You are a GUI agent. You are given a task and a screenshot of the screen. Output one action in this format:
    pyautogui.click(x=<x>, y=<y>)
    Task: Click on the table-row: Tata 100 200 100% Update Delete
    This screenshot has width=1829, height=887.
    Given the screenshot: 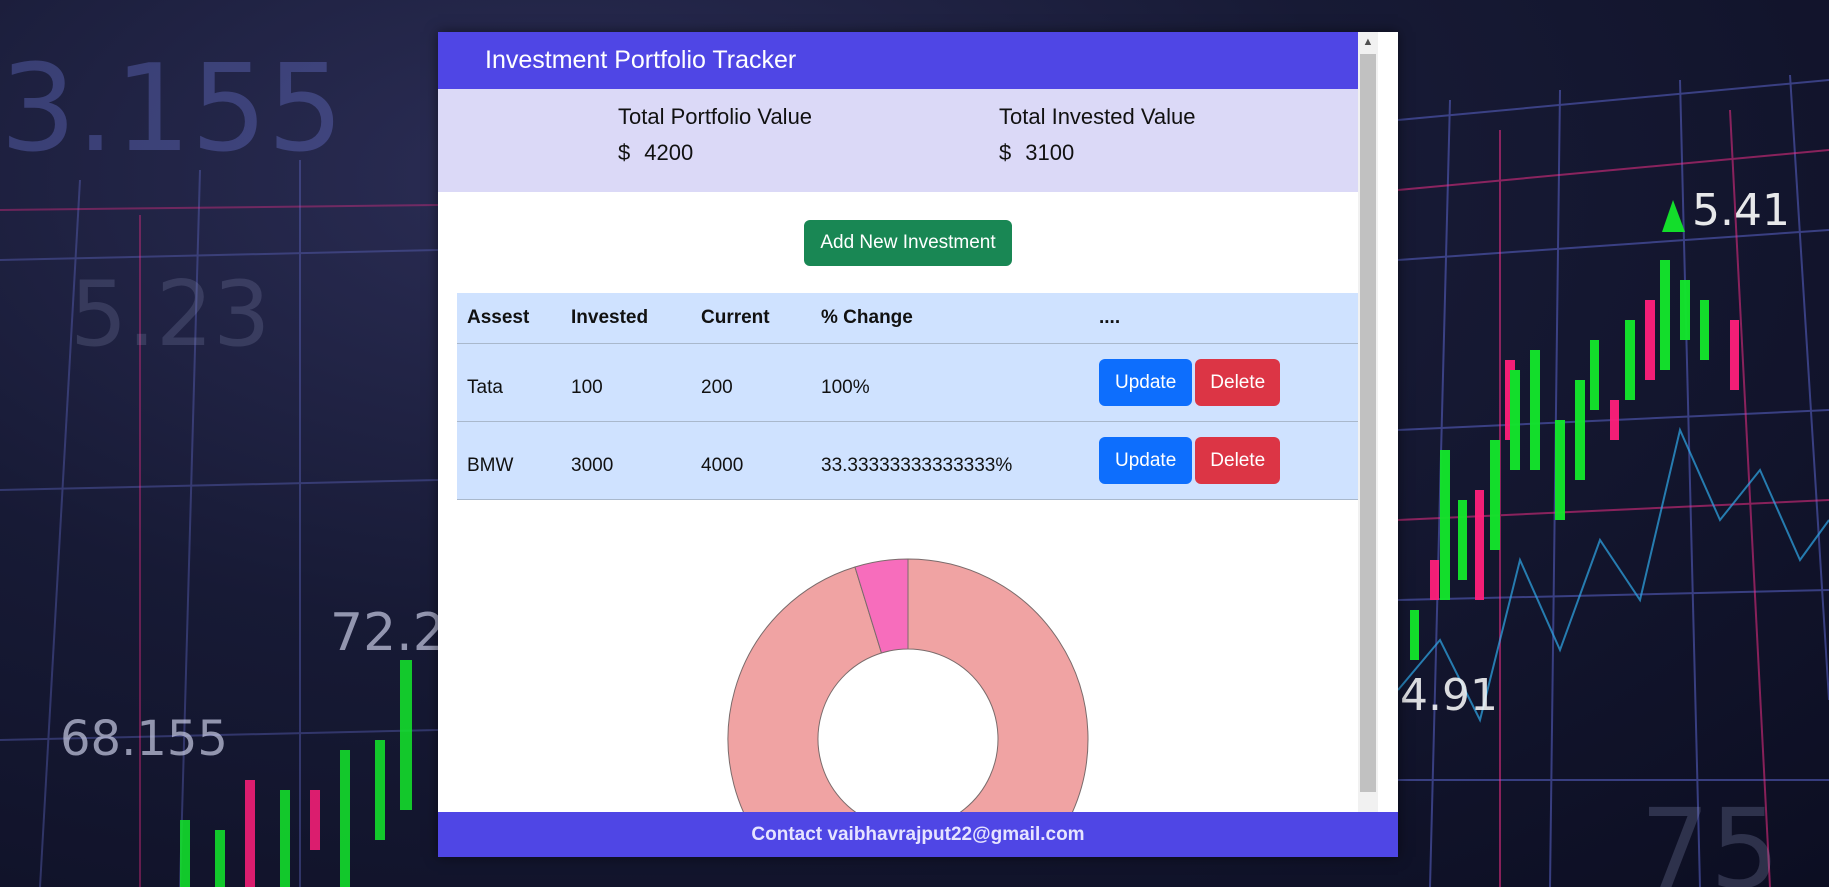 What is the action you would take?
    pyautogui.click(x=907, y=382)
    